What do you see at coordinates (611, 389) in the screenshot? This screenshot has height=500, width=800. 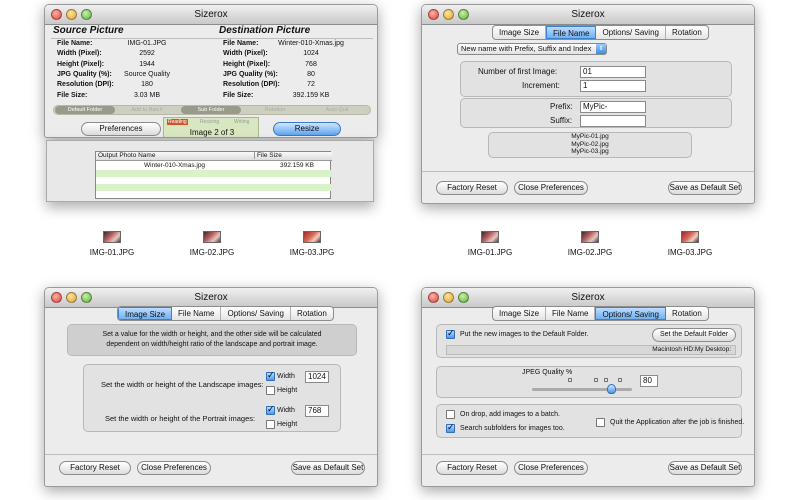 I see `slider-thumb-icon` at bounding box center [611, 389].